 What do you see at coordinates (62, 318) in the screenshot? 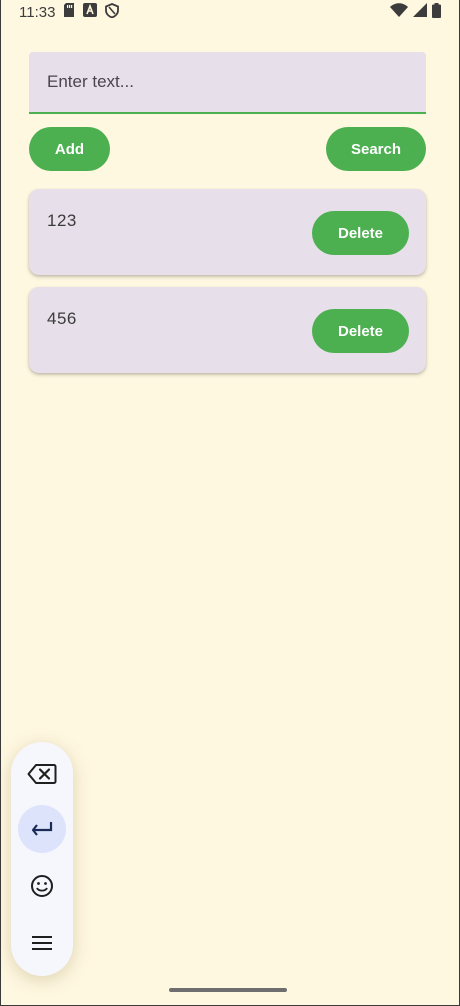
I see `list-item-text: 456` at bounding box center [62, 318].